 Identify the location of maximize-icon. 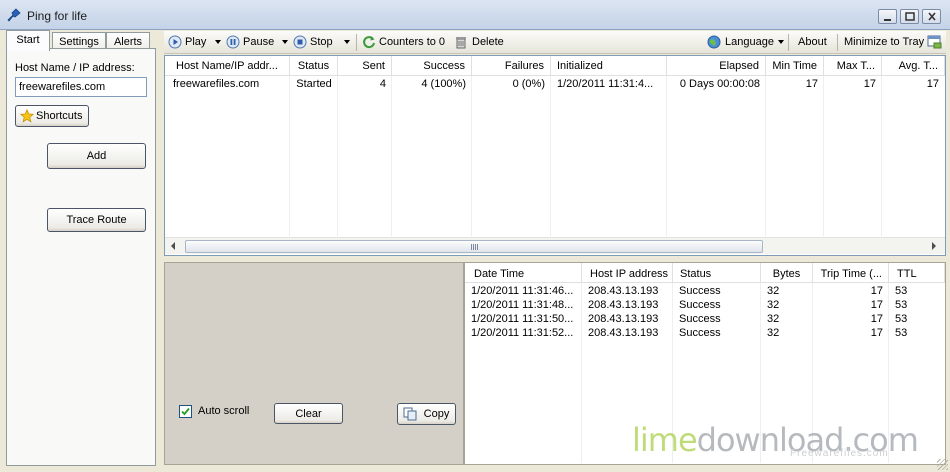
(910, 16).